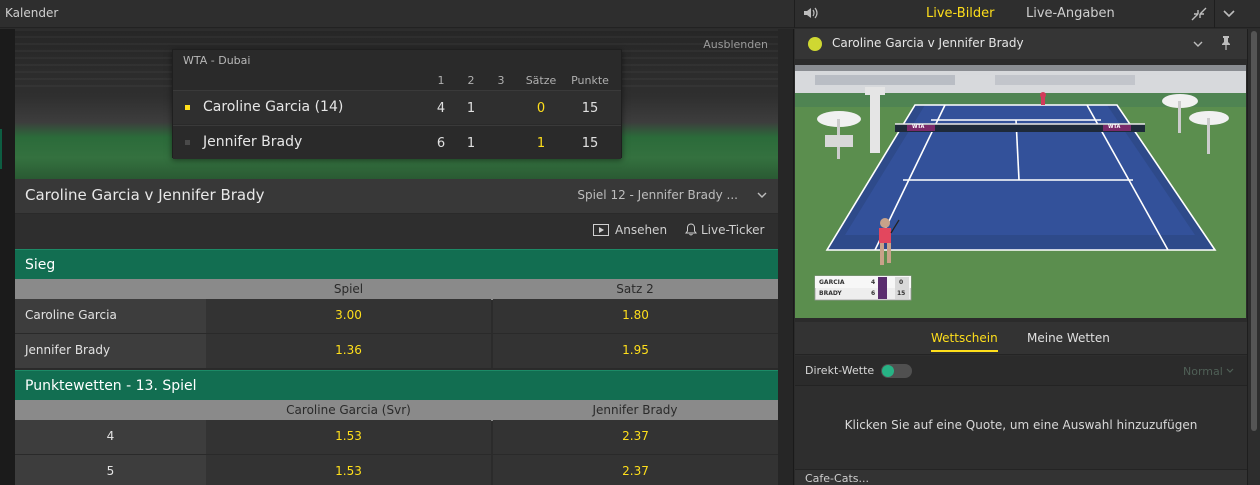 The width and height of the screenshot is (1260, 485). What do you see at coordinates (40, 265) in the screenshot?
I see `market-title: Sieg` at bounding box center [40, 265].